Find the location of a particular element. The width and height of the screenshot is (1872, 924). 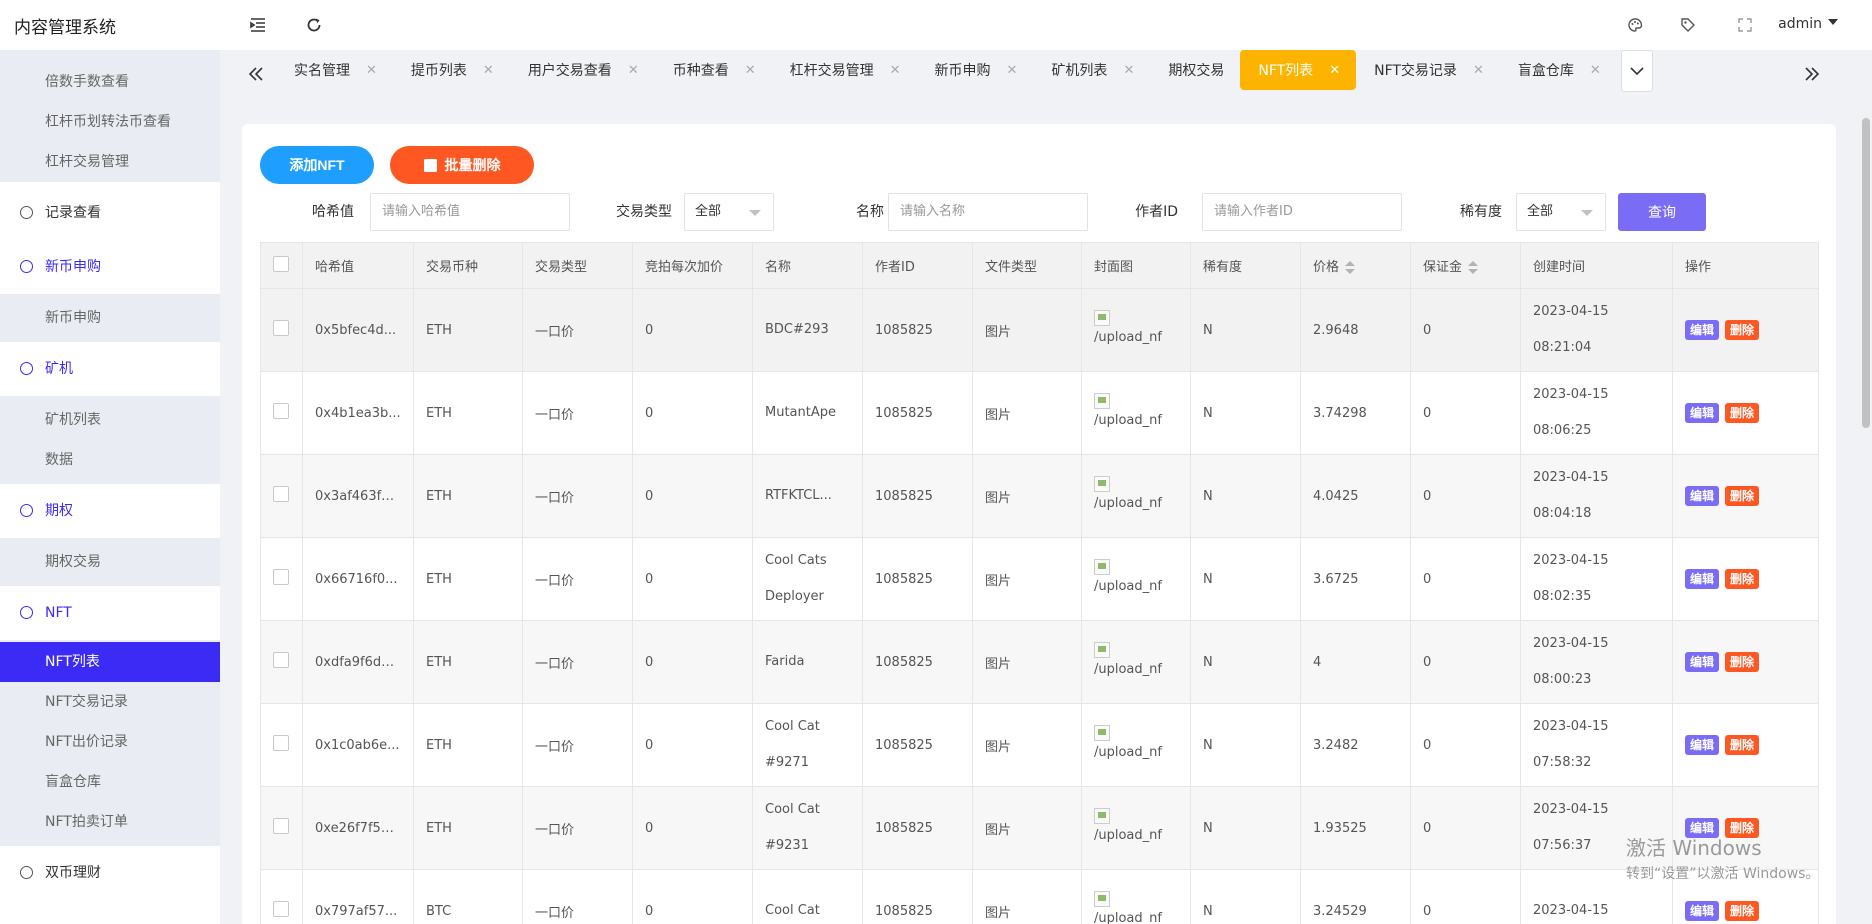

sidebar-item-miner-list: 矿机列表 is located at coordinates (110, 420).